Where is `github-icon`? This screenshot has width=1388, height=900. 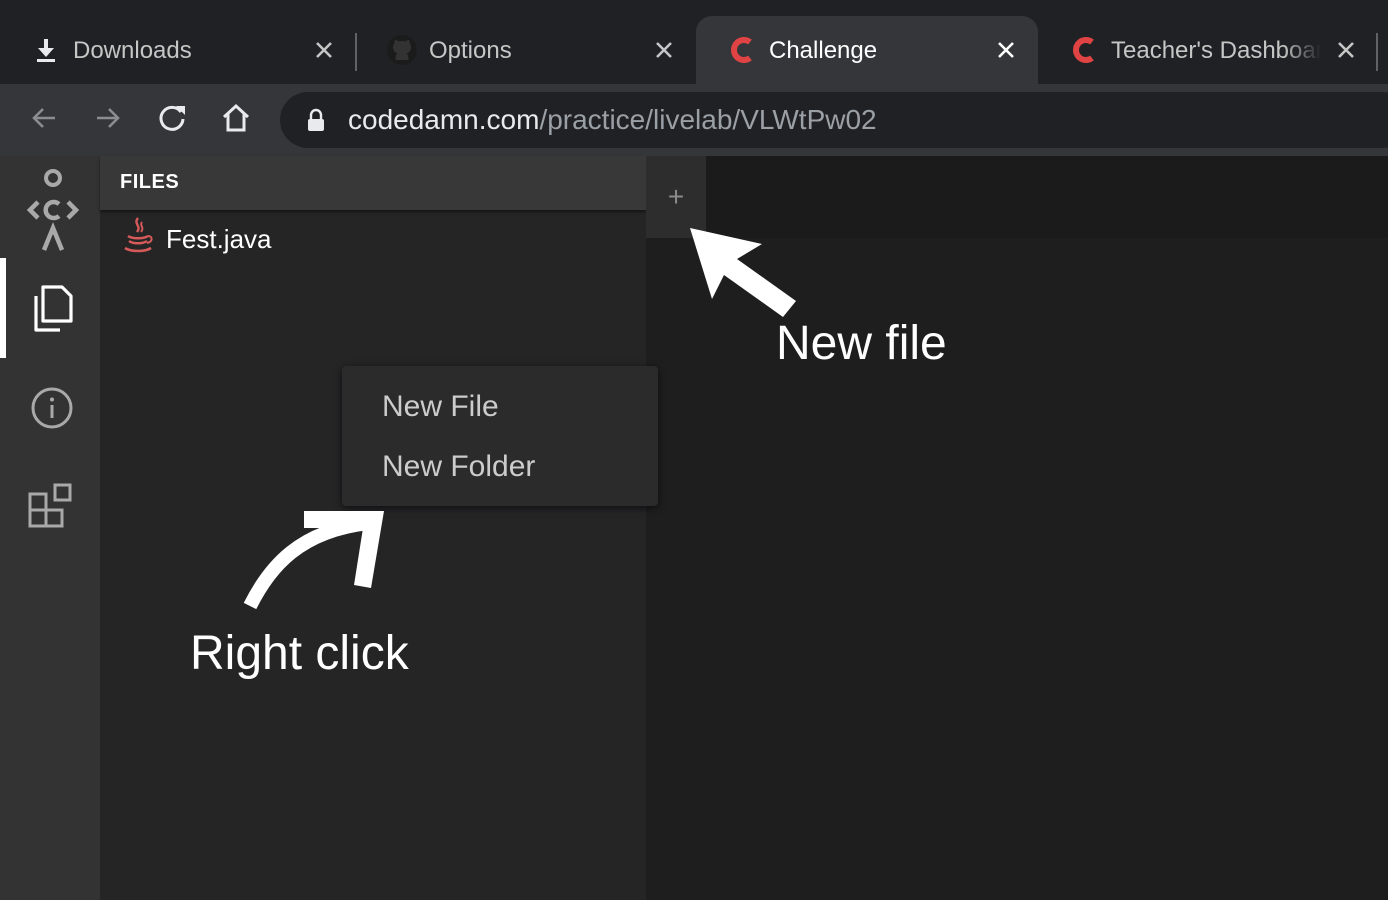
github-icon is located at coordinates (402, 50).